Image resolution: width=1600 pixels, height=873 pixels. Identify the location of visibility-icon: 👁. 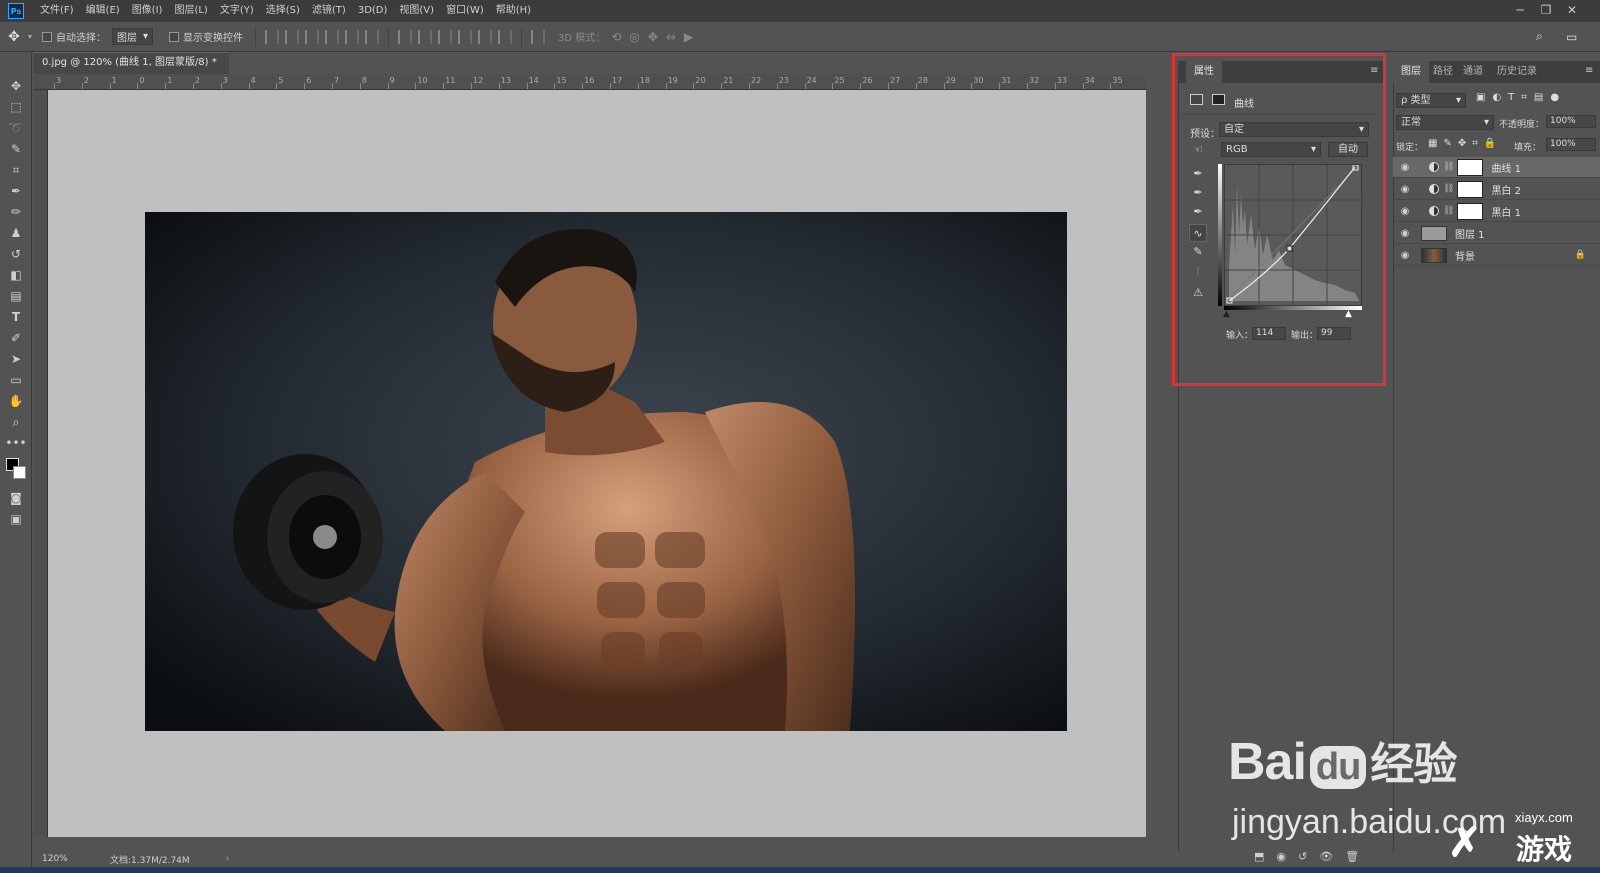
(1326, 856).